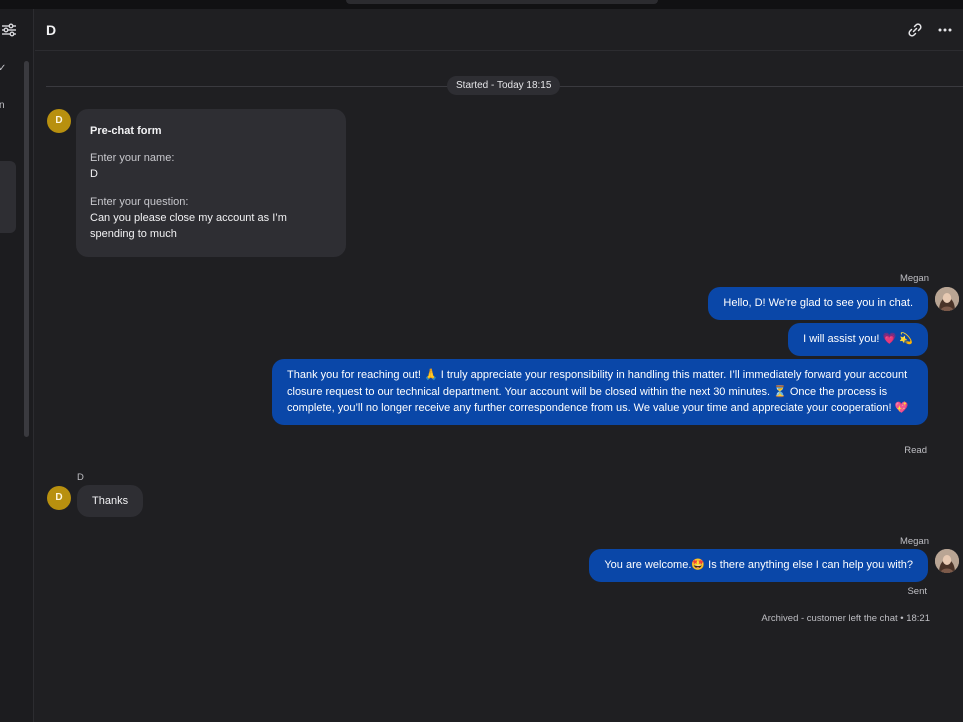 This screenshot has height=722, width=963. What do you see at coordinates (8, 197) in the screenshot?
I see `chat-list-item-selected` at bounding box center [8, 197].